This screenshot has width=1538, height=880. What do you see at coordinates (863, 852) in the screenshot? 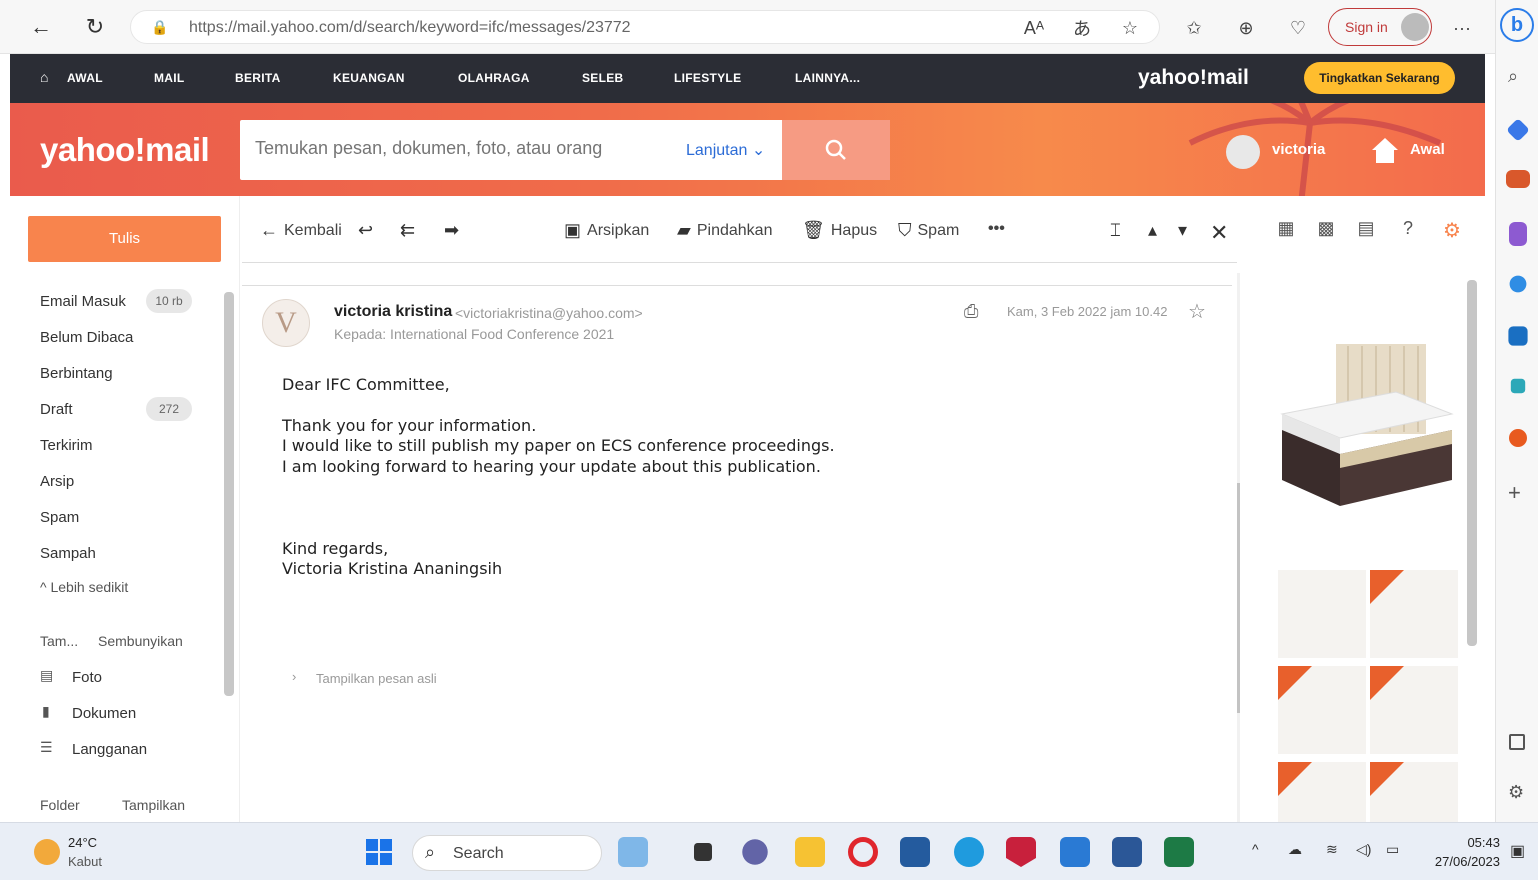
I see `opera-icon` at bounding box center [863, 852].